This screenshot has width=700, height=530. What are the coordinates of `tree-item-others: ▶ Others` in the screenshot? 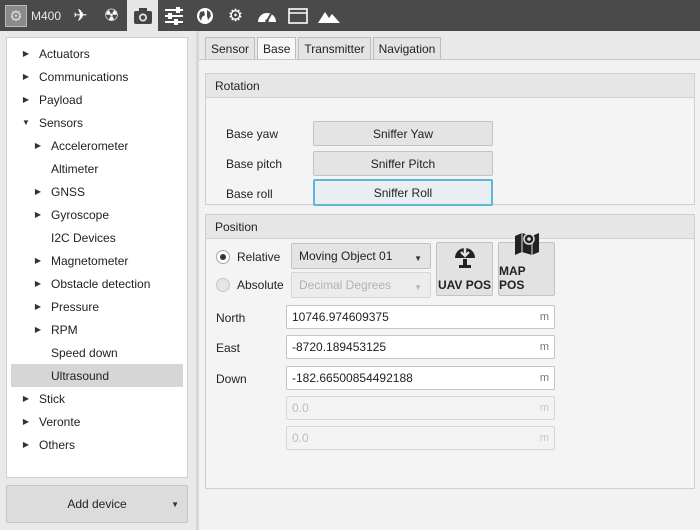 It's located at (97, 444).